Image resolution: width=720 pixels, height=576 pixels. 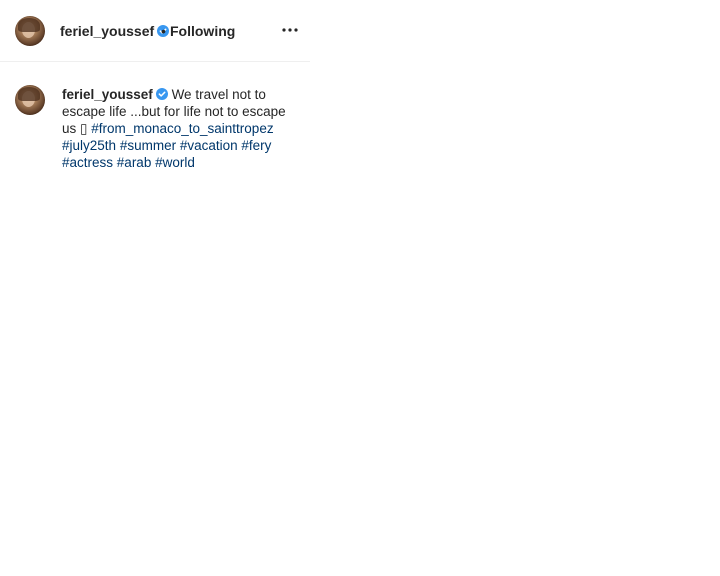 What do you see at coordinates (256, 145) in the screenshot?
I see `hashtag-link: #fery` at bounding box center [256, 145].